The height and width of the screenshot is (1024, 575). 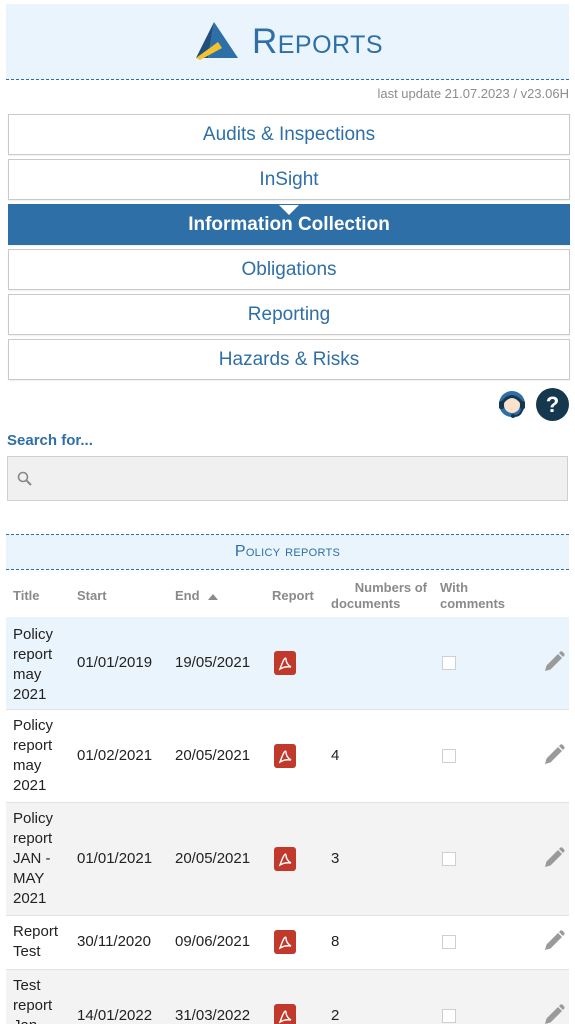 I want to click on app-header: Reports, so click(x=287, y=42).